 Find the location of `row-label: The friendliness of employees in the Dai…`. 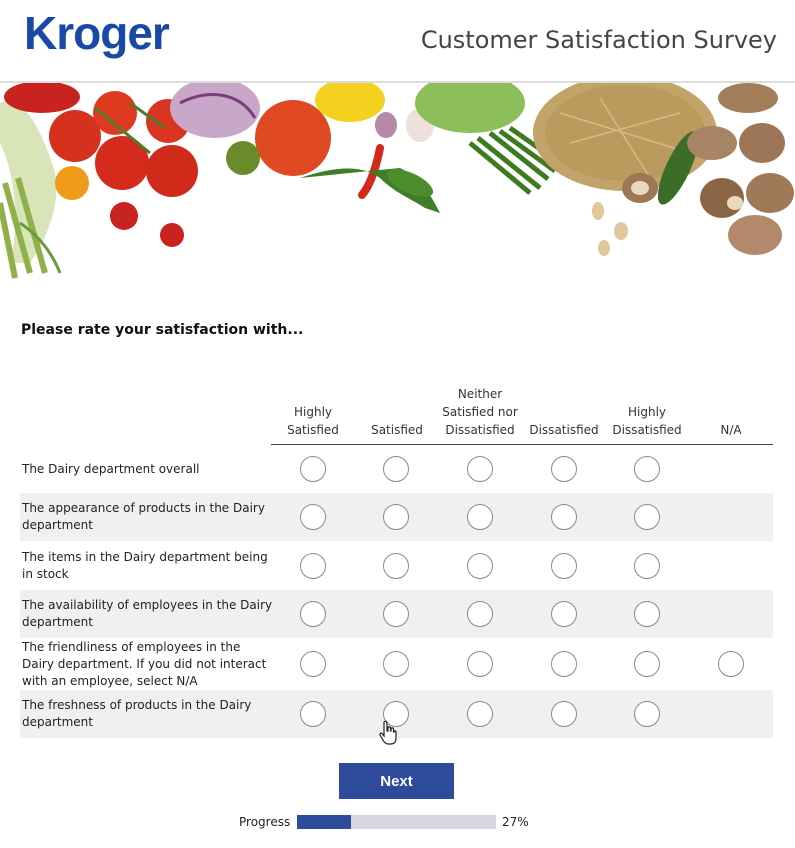

row-label: The friendliness of employees in the Dai… is located at coordinates (144, 663).